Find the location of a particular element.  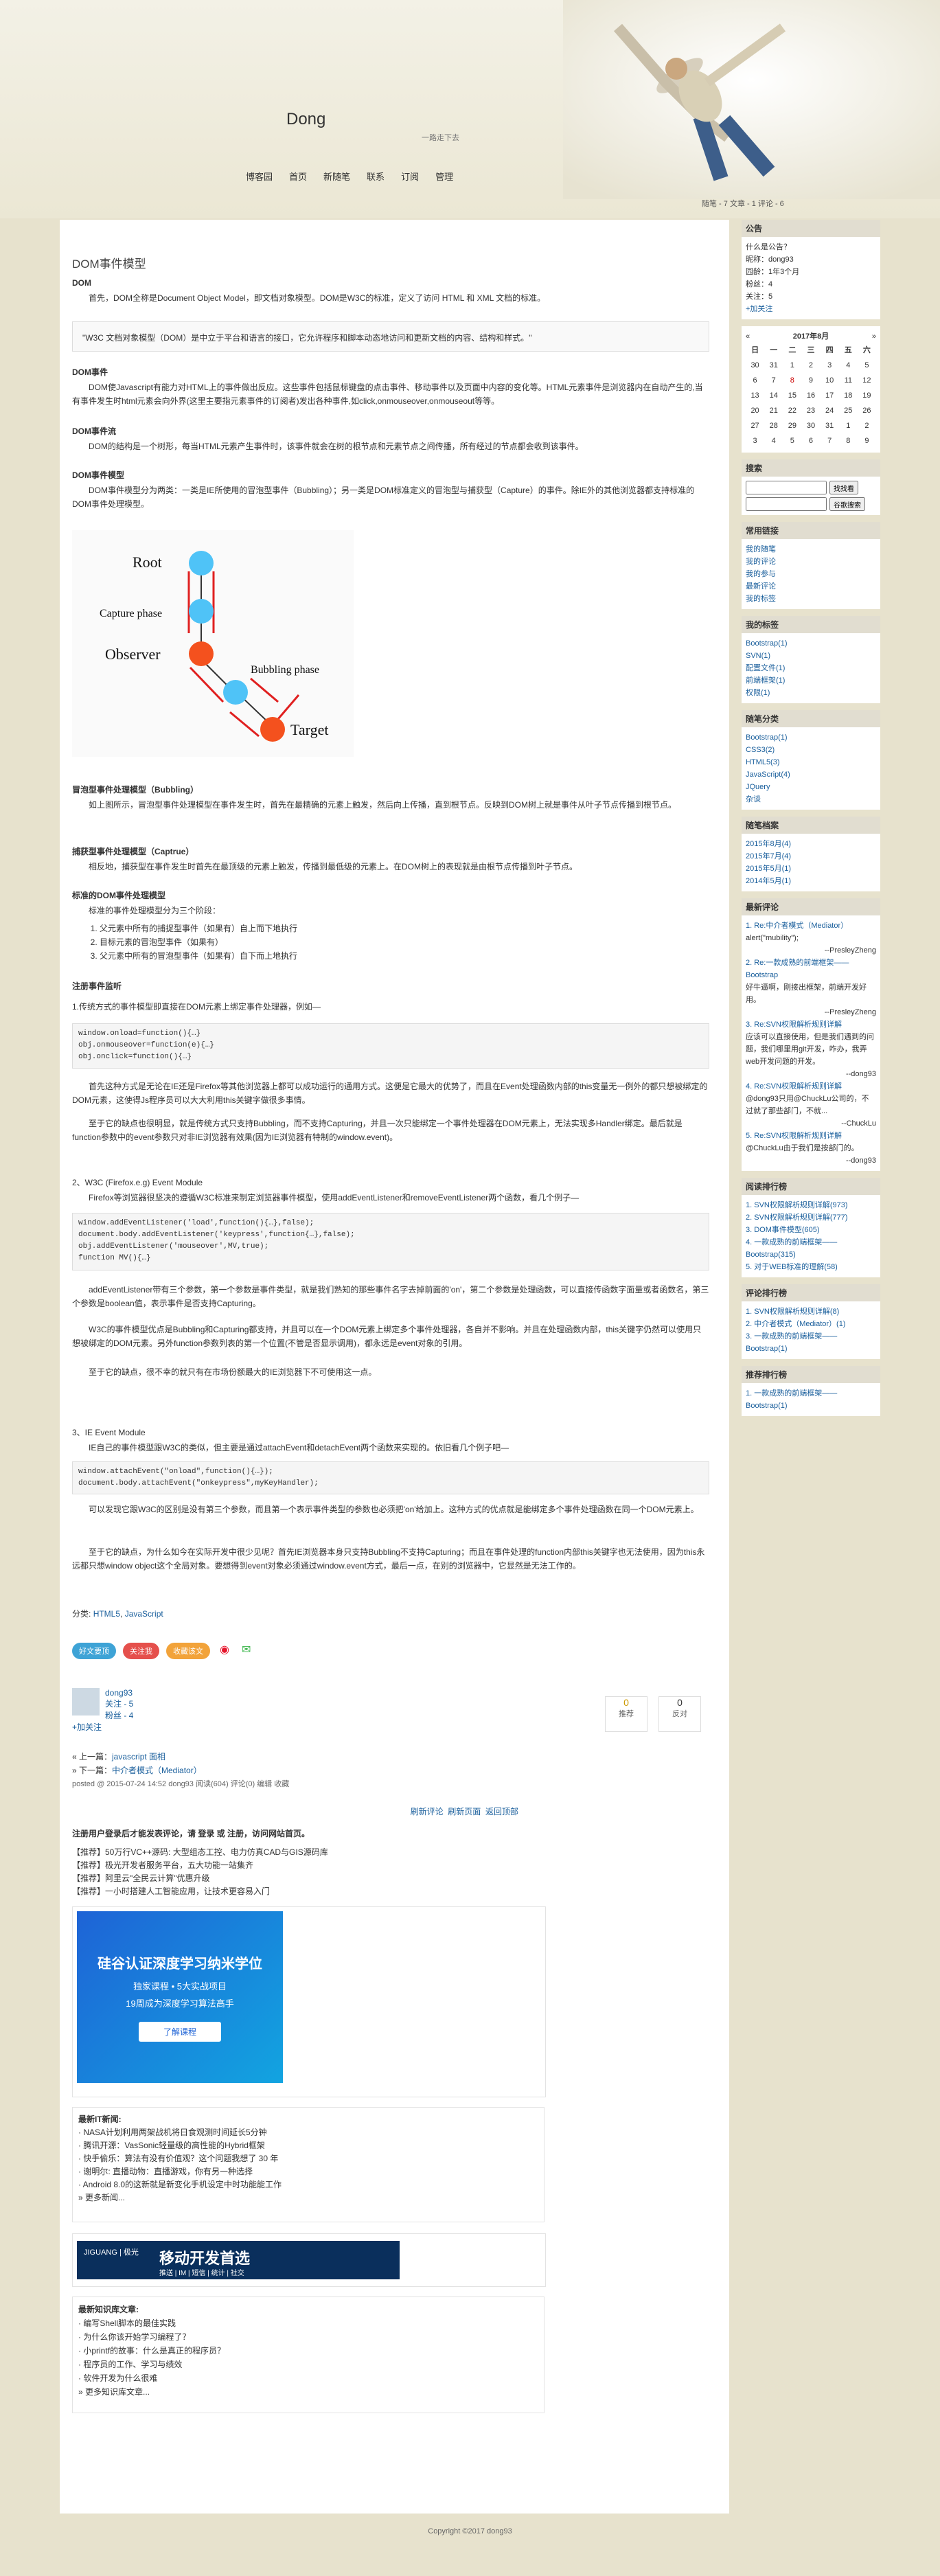

sidebar-link: 我的标签 is located at coordinates (761, 599).